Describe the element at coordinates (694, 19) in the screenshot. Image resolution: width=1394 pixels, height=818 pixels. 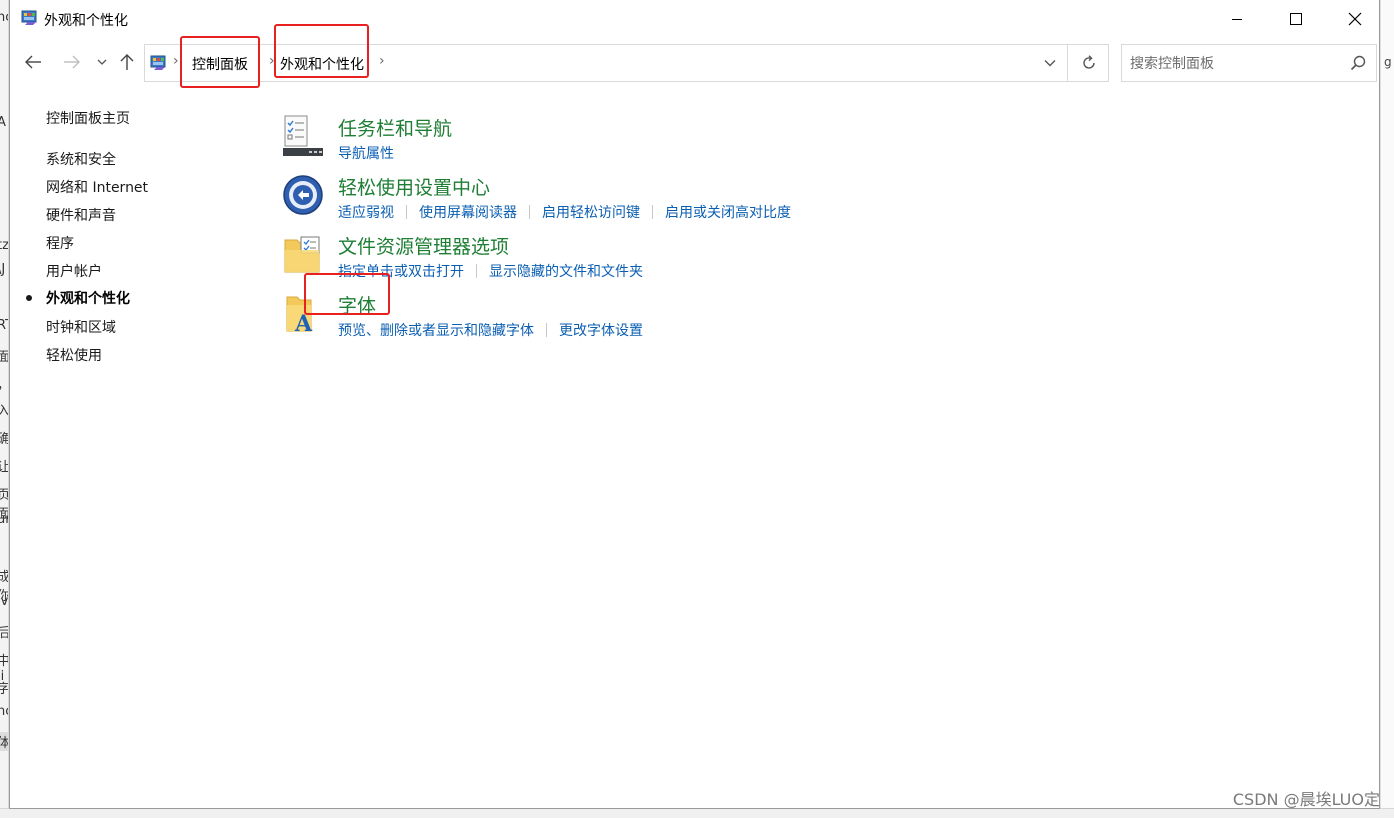
I see `title-bar: 外观和个性化` at that location.